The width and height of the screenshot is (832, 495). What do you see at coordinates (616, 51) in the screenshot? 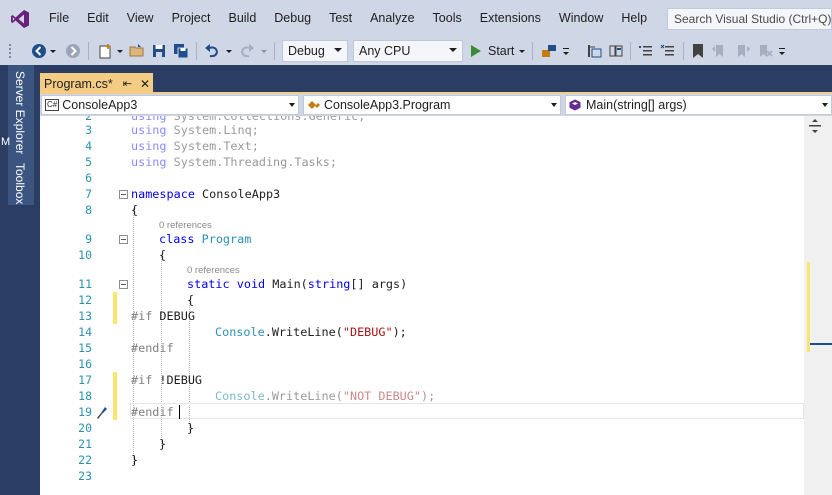
I see `show-threads-icon` at bounding box center [616, 51].